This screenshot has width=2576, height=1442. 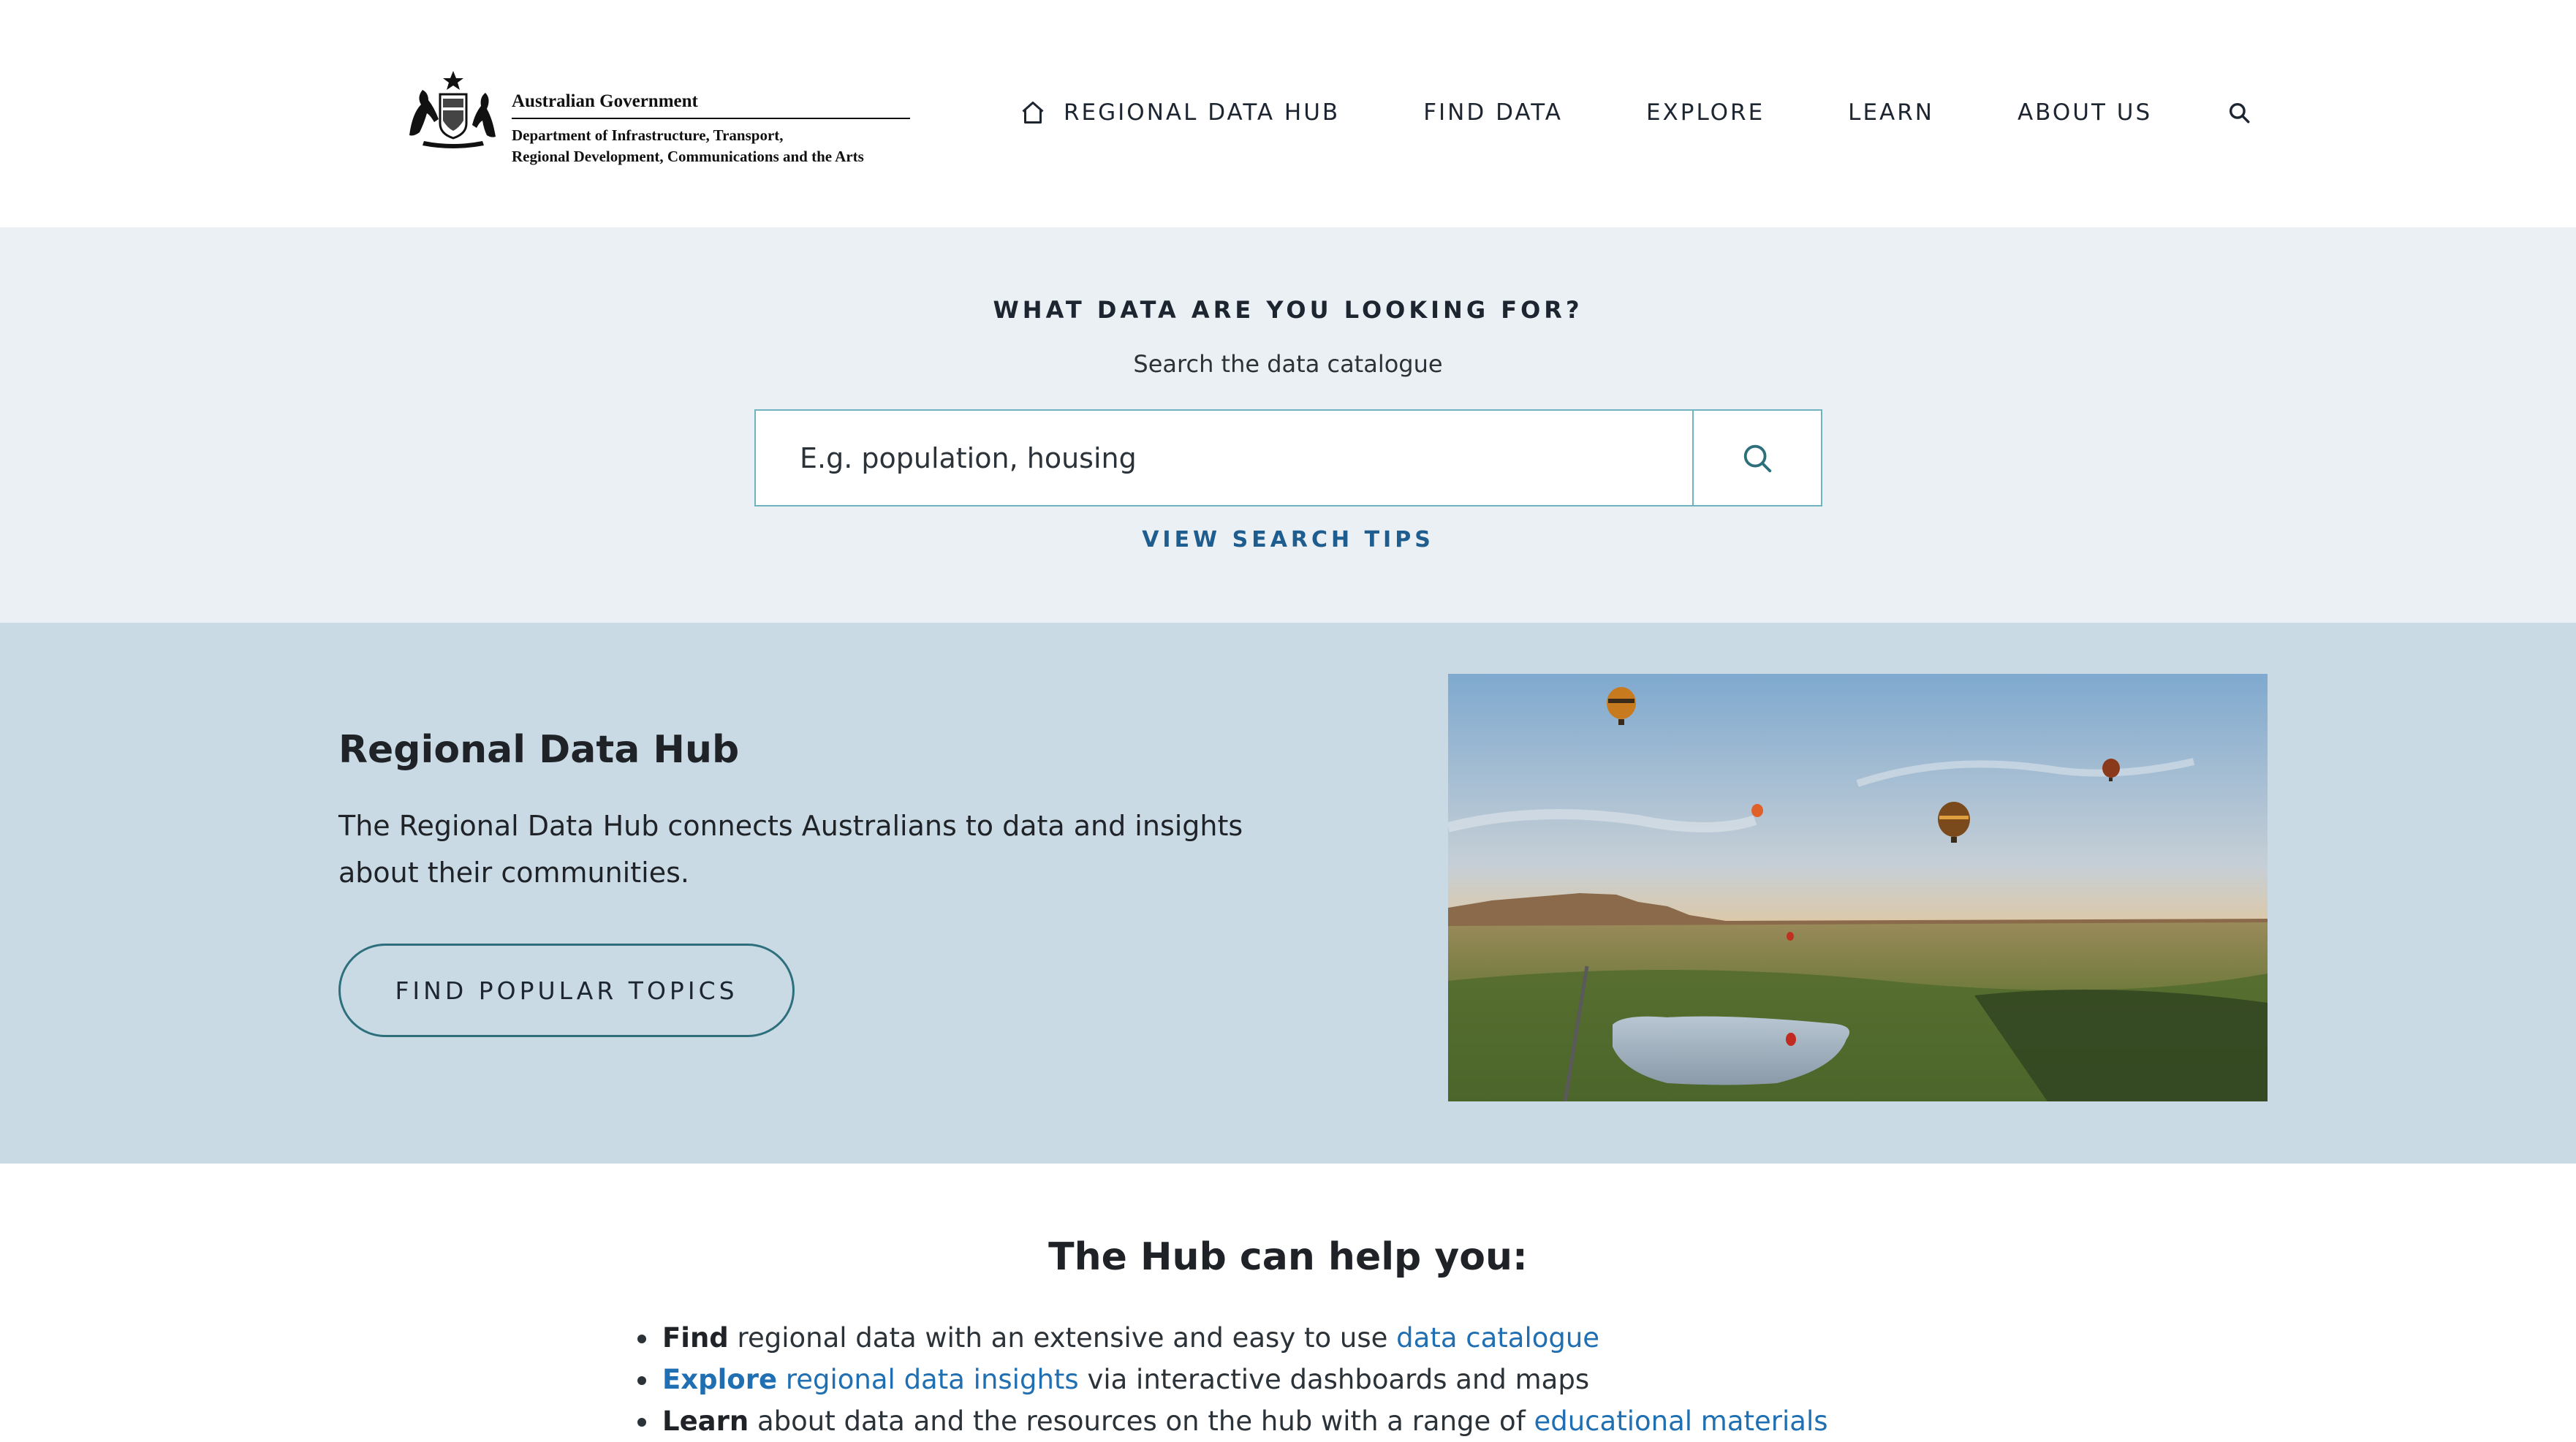 What do you see at coordinates (452, 109) in the screenshot?
I see `coat-of-arms-icon` at bounding box center [452, 109].